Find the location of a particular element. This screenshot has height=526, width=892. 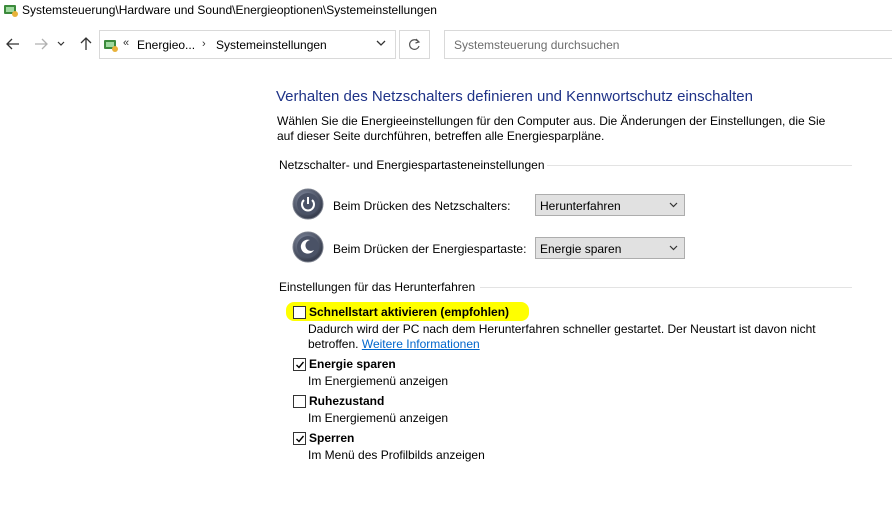

fast-startup-title: Schnellstart aktivieren (empfohlen) is located at coordinates (409, 312).